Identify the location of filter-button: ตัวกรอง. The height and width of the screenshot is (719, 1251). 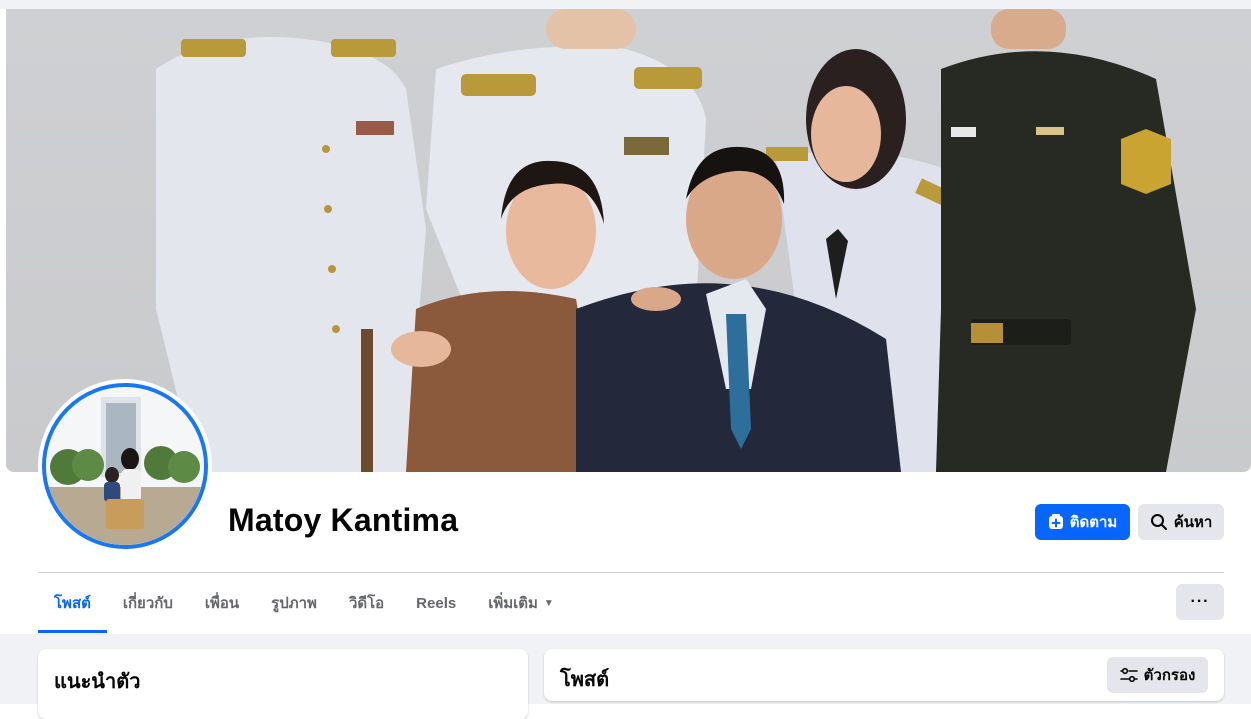
(1157, 675).